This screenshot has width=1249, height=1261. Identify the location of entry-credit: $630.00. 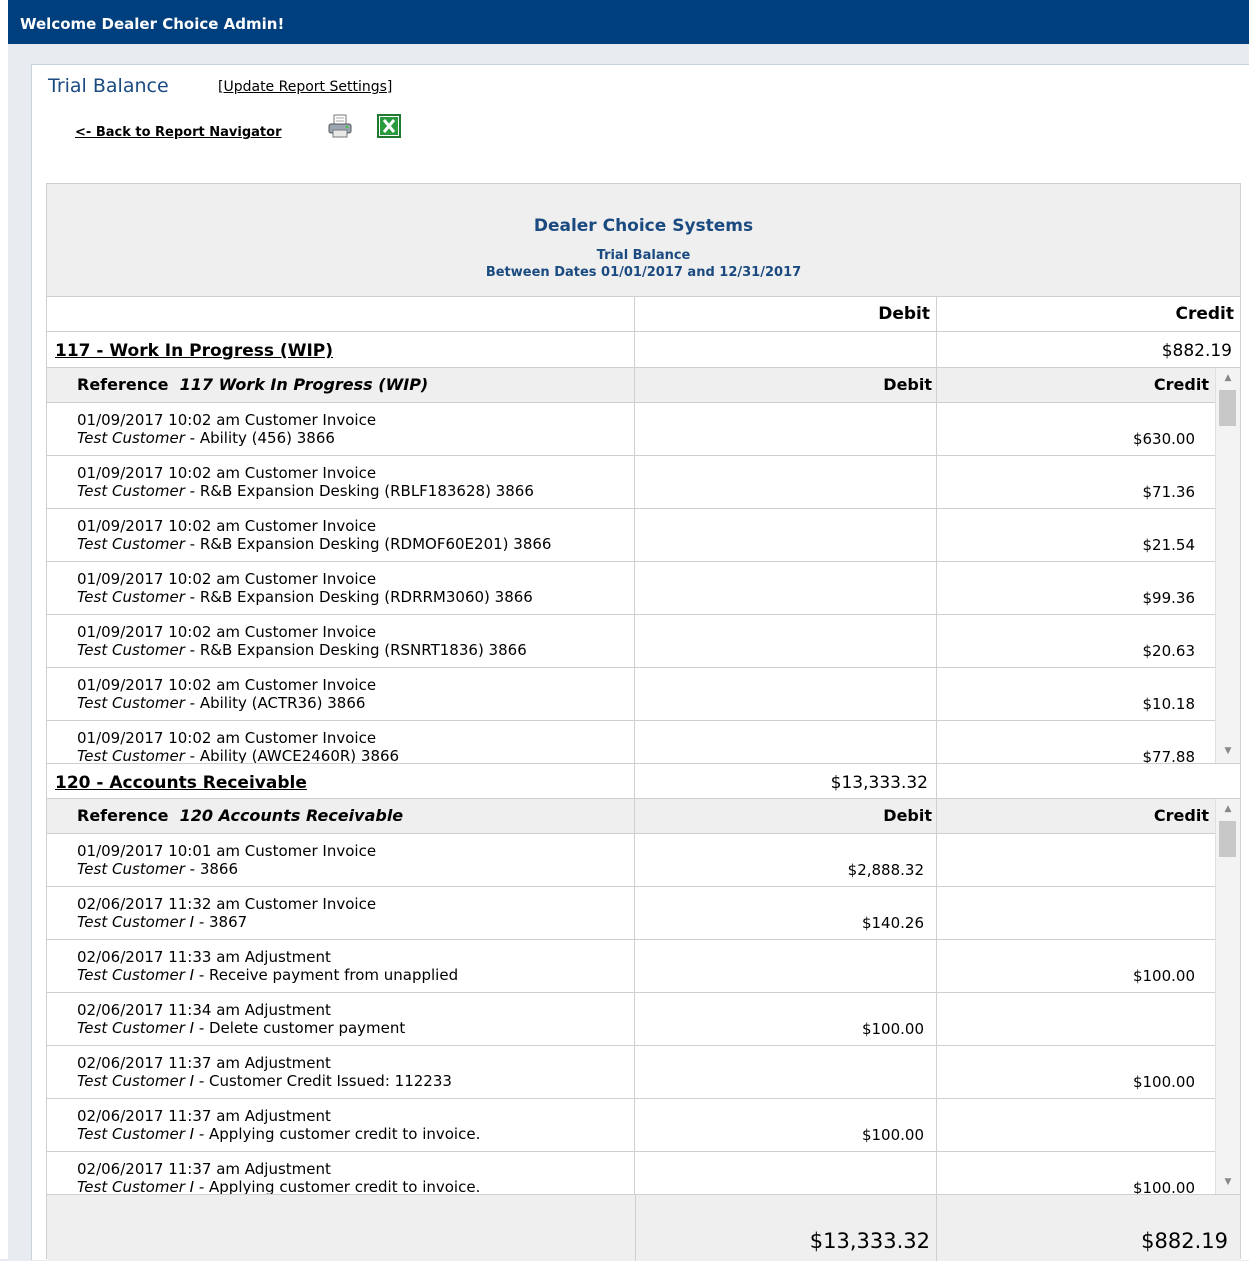
(1163, 439).